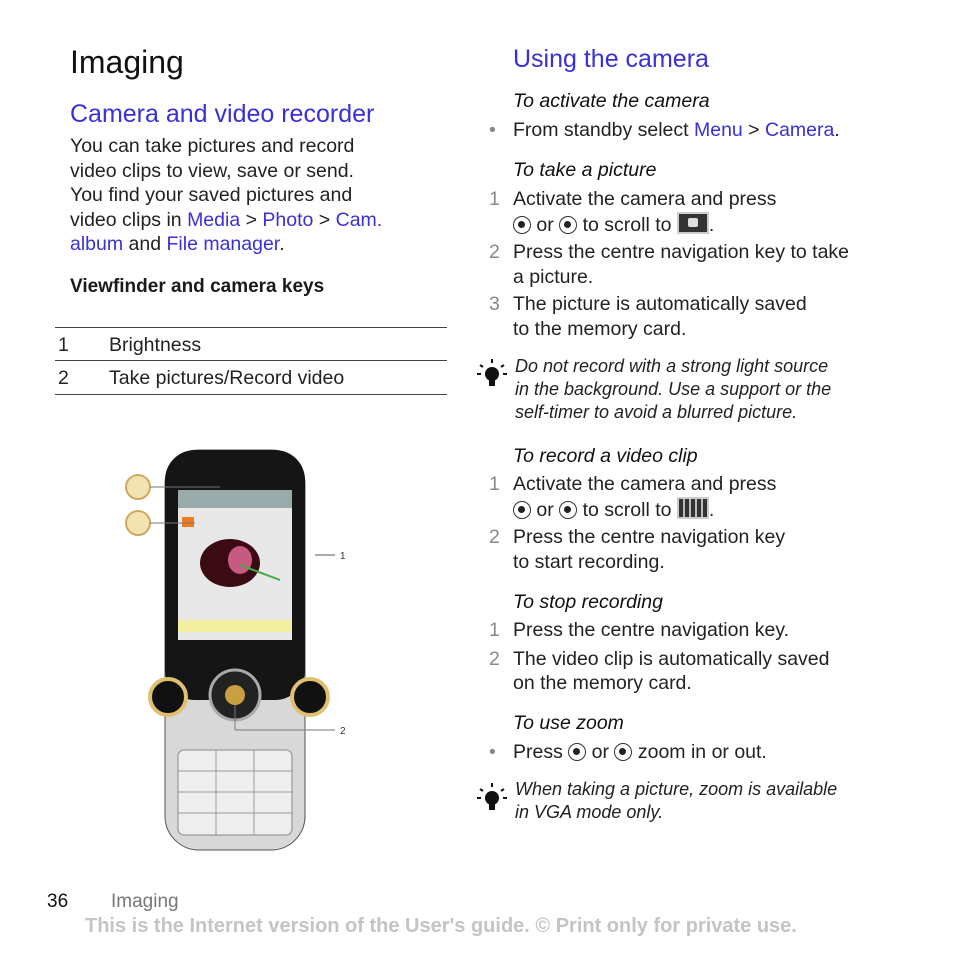 The image size is (954, 954). I want to click on text: in the background. Use a support or the, so click(673, 389).